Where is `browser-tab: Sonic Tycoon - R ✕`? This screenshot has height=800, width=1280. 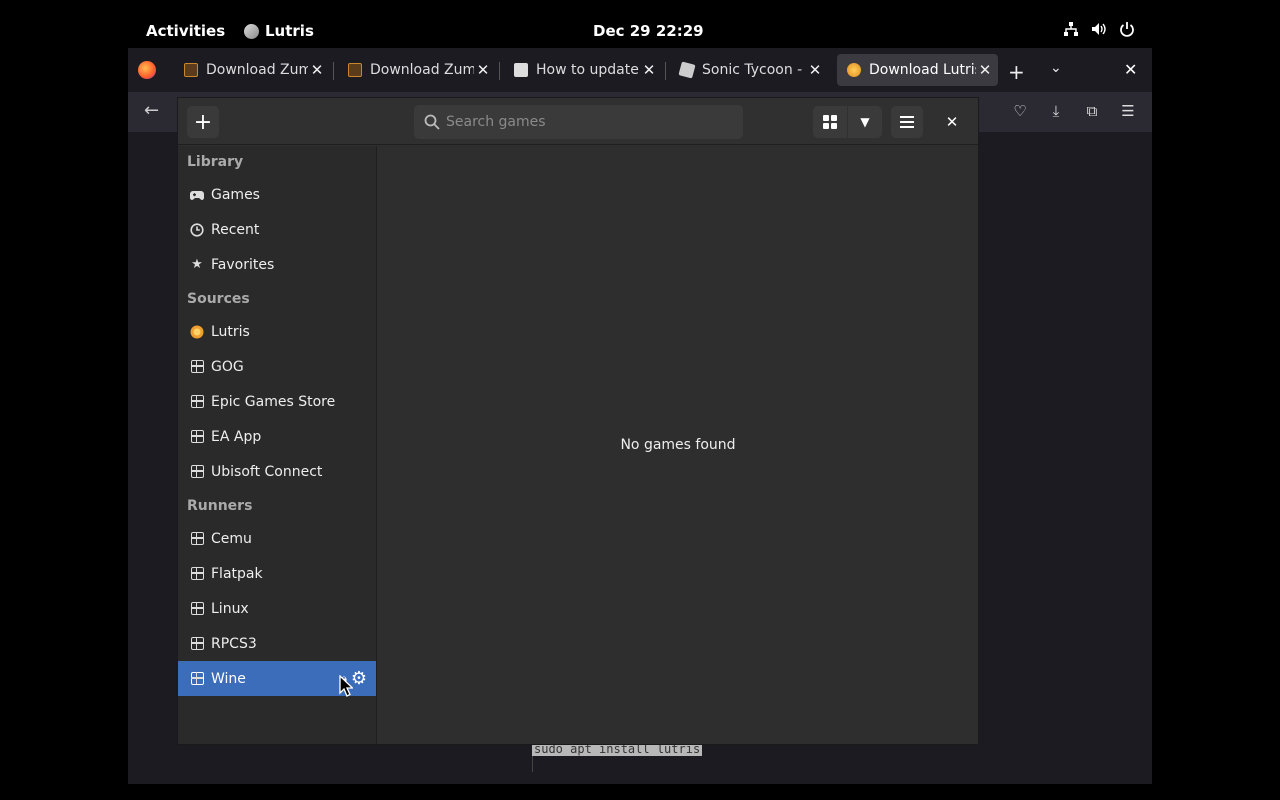 browser-tab: Sonic Tycoon - R ✕ is located at coordinates (749, 70).